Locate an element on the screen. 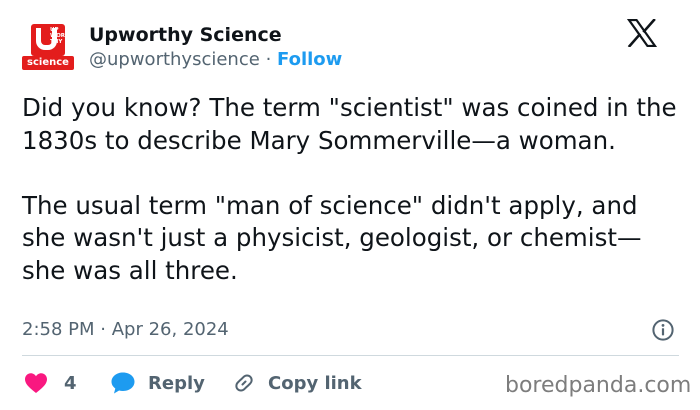 The image size is (700, 410). copy-link-button: Copy link is located at coordinates (297, 383).